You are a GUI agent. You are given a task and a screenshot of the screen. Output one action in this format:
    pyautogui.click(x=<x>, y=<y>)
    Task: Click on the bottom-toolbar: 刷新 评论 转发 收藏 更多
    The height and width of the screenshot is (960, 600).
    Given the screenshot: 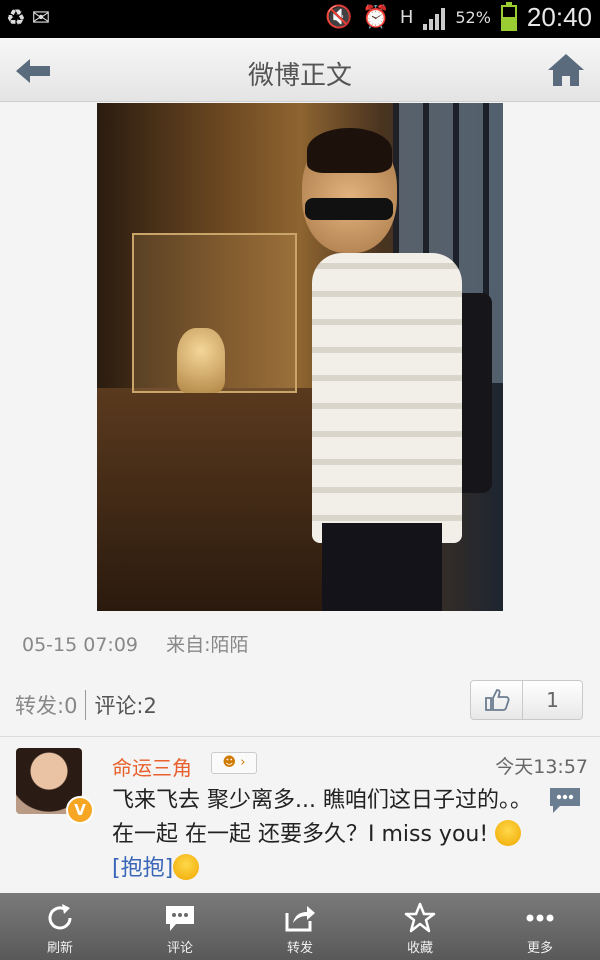 What is the action you would take?
    pyautogui.click(x=300, y=926)
    